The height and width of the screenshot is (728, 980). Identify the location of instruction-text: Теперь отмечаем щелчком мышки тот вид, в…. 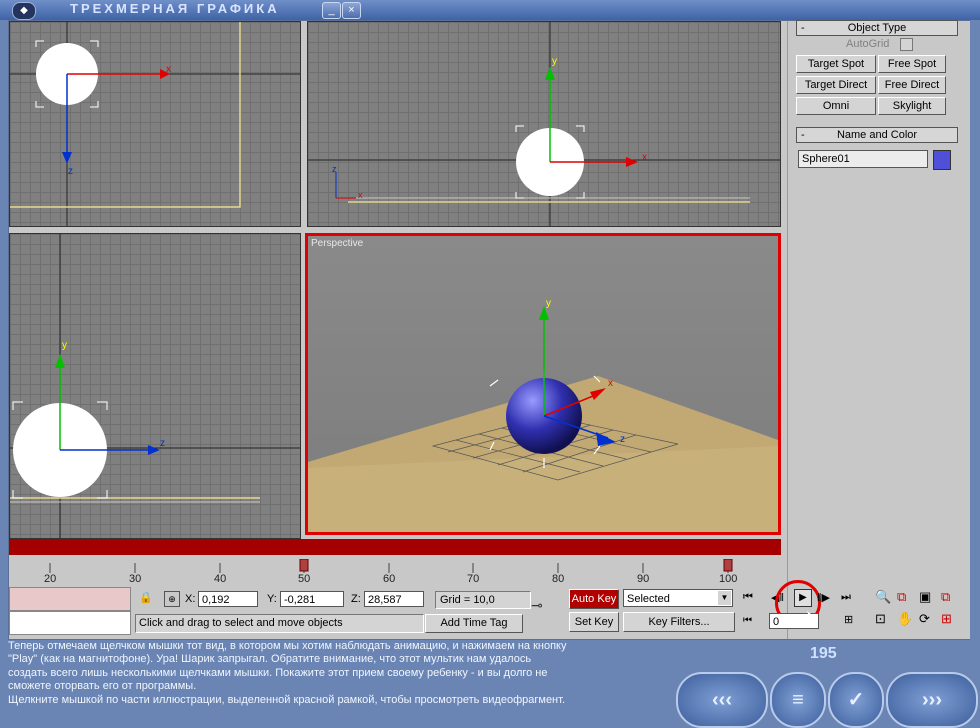
(333, 673).